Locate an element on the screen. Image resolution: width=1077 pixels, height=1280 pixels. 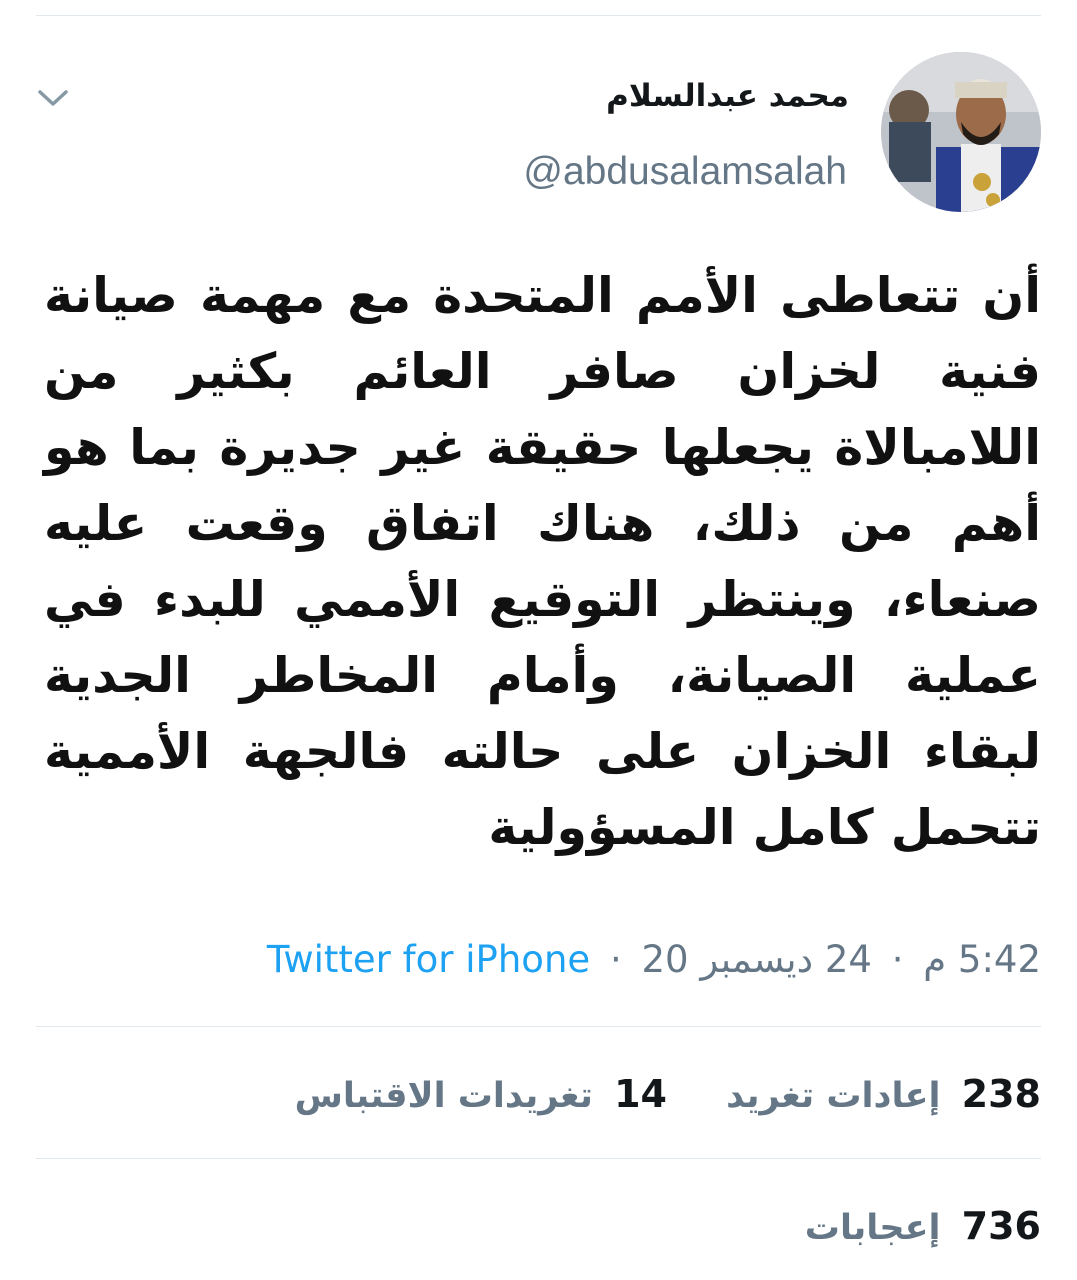
retweets-label: إعادات تغريد is located at coordinates (833, 1096).